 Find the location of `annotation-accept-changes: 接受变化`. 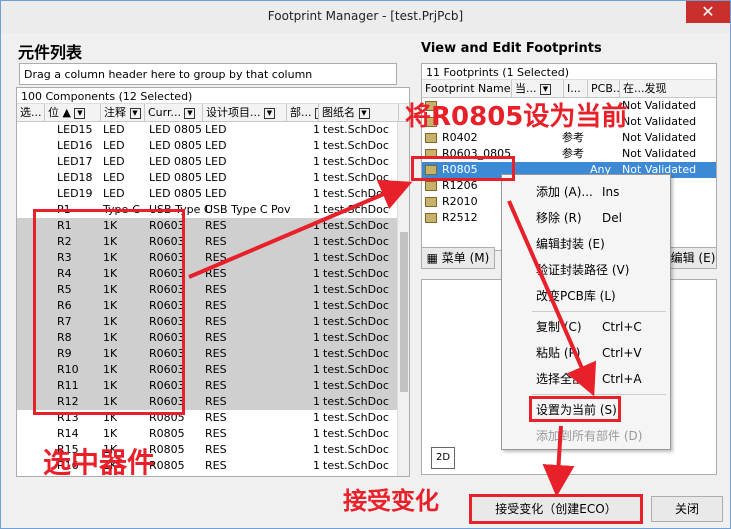

annotation-accept-changes: 接受变化 is located at coordinates (391, 501).